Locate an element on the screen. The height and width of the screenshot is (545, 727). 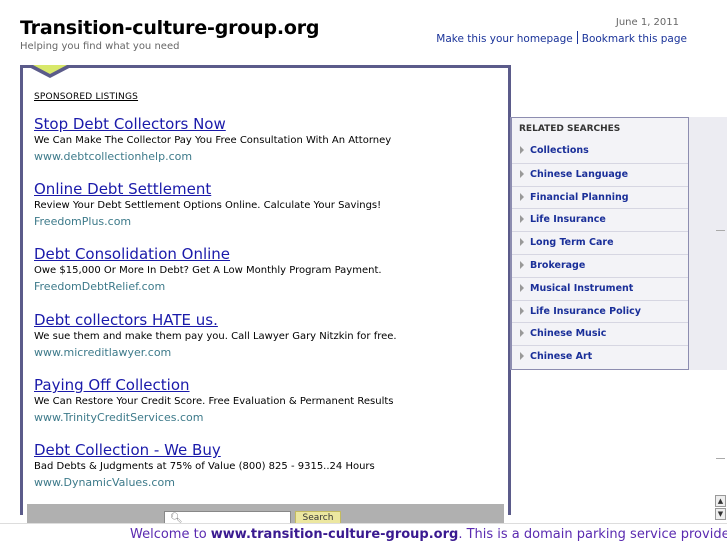
scroll-up-icon: ▲ is located at coordinates (720, 501).